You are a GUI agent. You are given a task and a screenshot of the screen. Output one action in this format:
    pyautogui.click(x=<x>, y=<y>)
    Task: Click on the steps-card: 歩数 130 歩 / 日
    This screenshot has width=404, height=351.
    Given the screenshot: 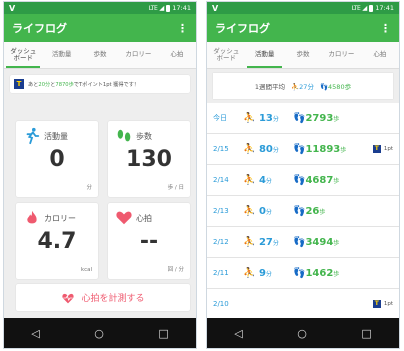 What is the action you would take?
    pyautogui.click(x=149, y=159)
    